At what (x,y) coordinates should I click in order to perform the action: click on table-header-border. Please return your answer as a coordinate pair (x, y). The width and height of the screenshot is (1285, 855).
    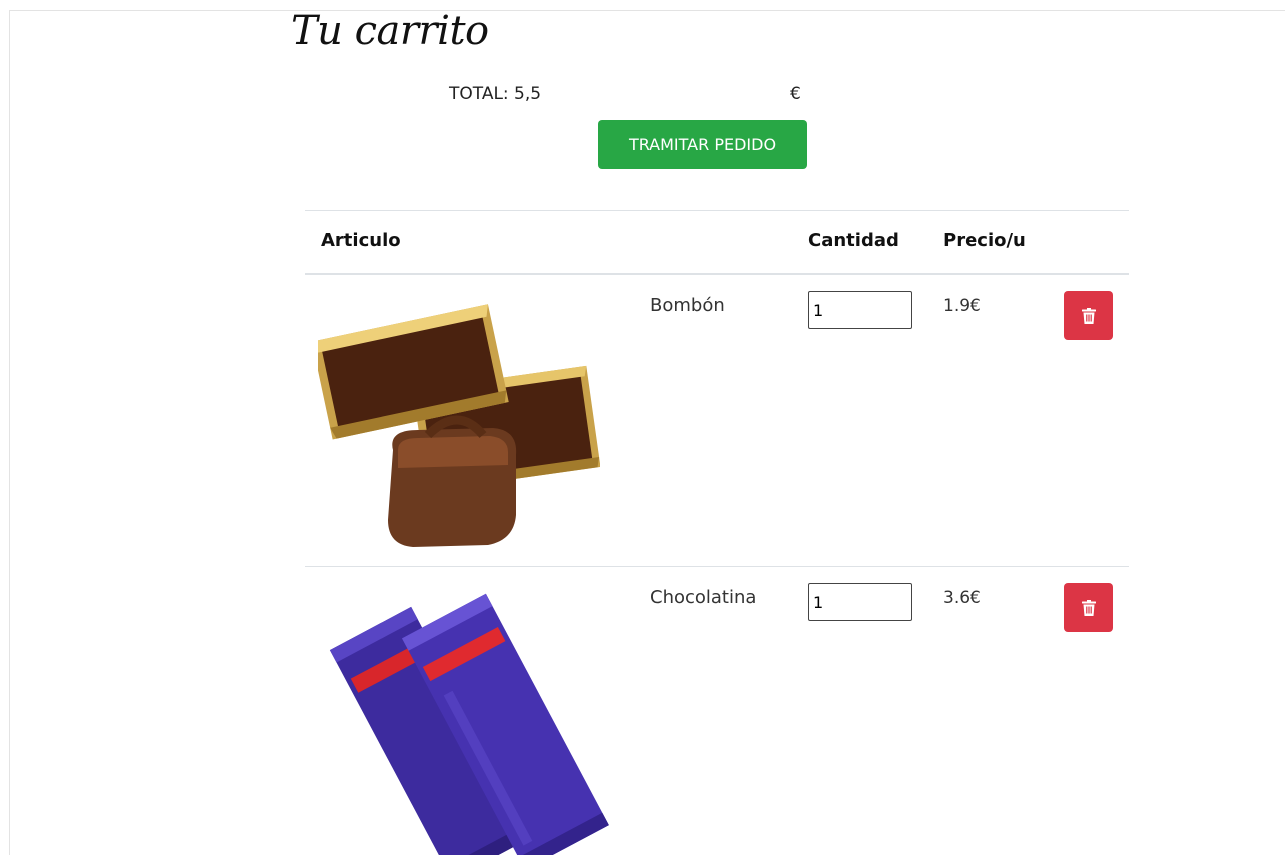
    Looking at the image, I should click on (717, 274).